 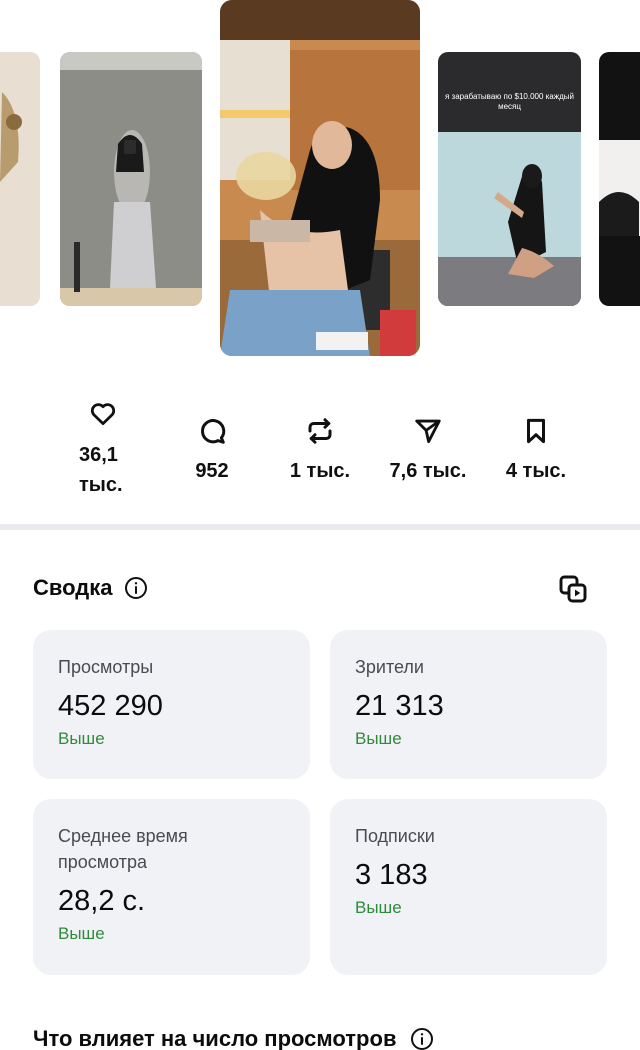 I want to click on reposts-stat: 1 тыс., so click(x=320, y=451).